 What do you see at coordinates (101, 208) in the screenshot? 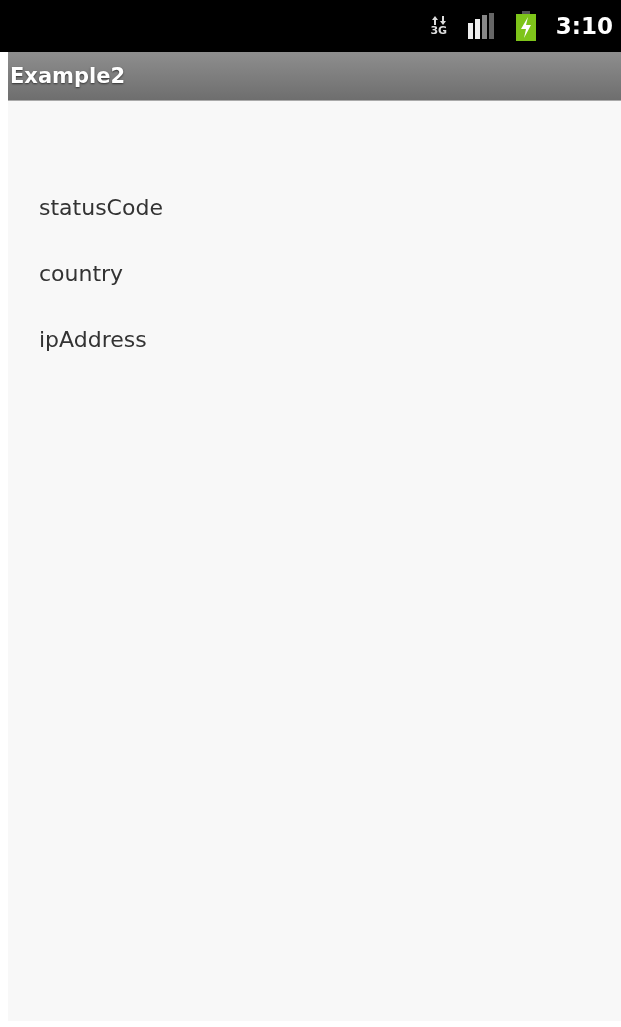
I see `list-item: statusCode` at bounding box center [101, 208].